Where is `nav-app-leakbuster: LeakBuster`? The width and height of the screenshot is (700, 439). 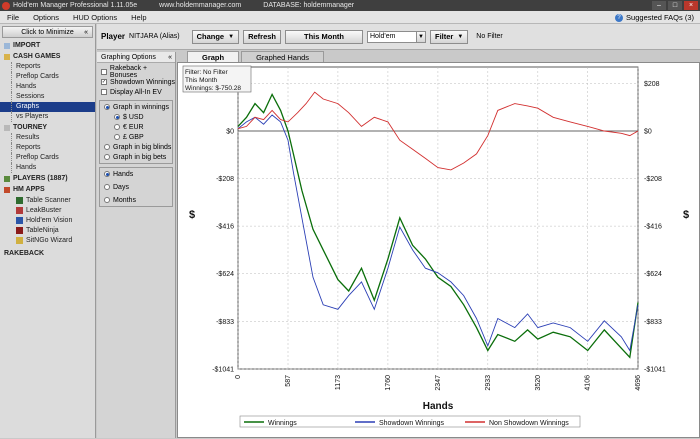 nav-app-leakbuster: LeakBuster is located at coordinates (47, 210).